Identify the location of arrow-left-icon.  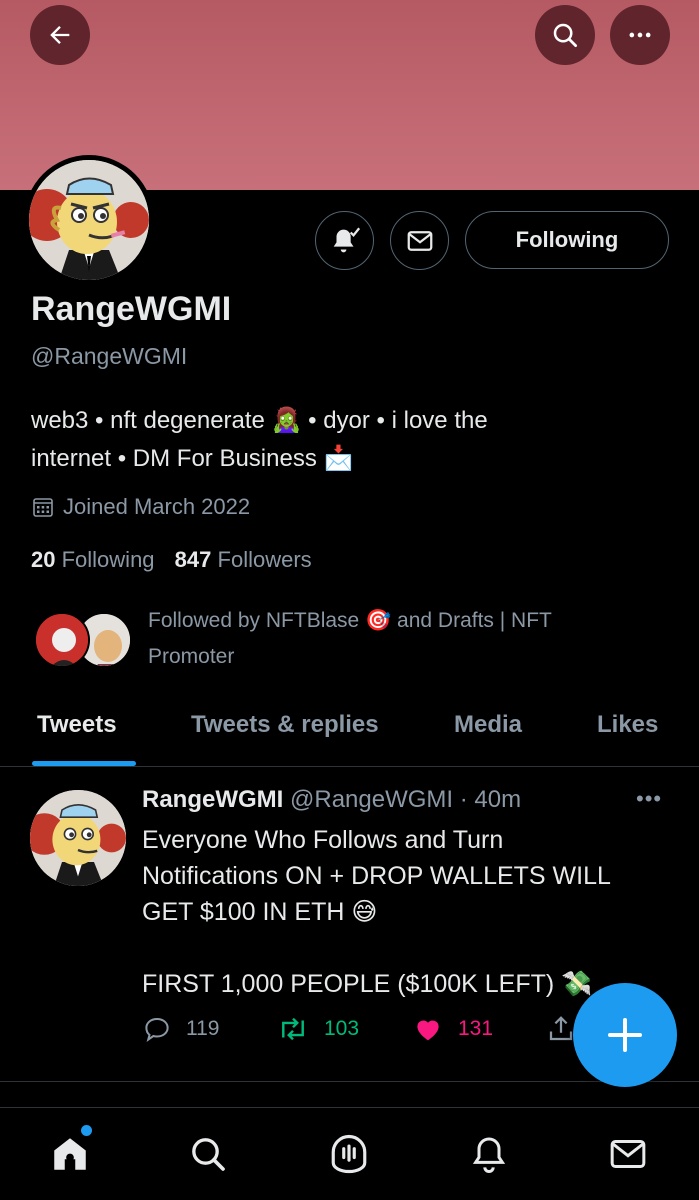
(60, 35).